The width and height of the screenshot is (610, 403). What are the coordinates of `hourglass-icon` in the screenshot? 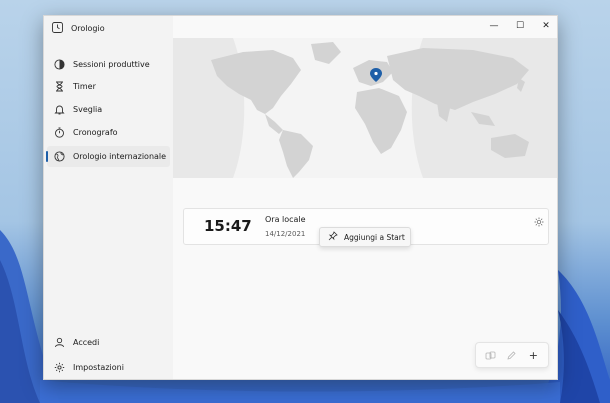 It's located at (59, 87).